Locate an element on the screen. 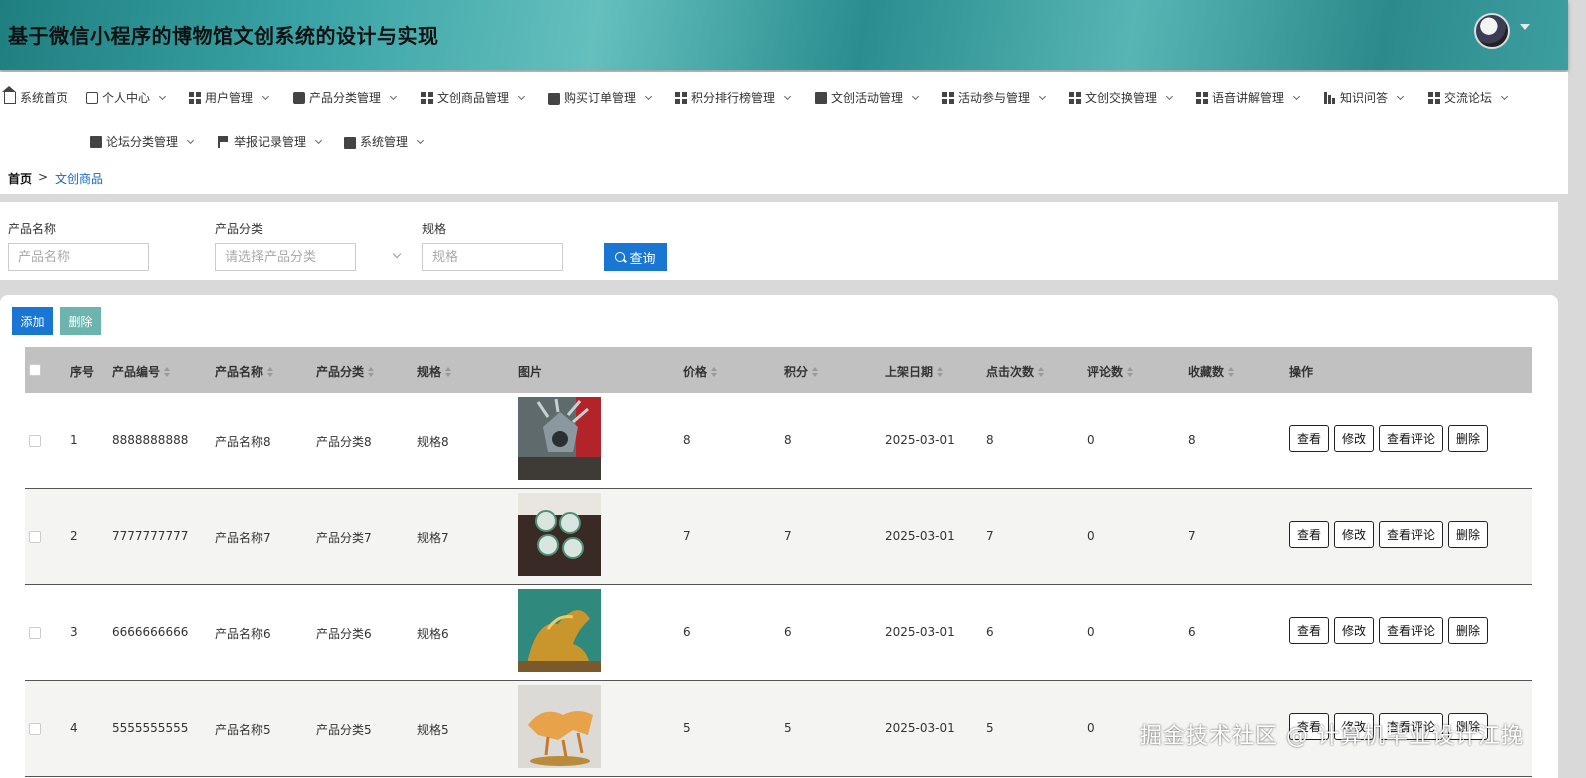 This screenshot has width=1586, height=778. nav-item-qa: 知识问答 is located at coordinates (1364, 97).